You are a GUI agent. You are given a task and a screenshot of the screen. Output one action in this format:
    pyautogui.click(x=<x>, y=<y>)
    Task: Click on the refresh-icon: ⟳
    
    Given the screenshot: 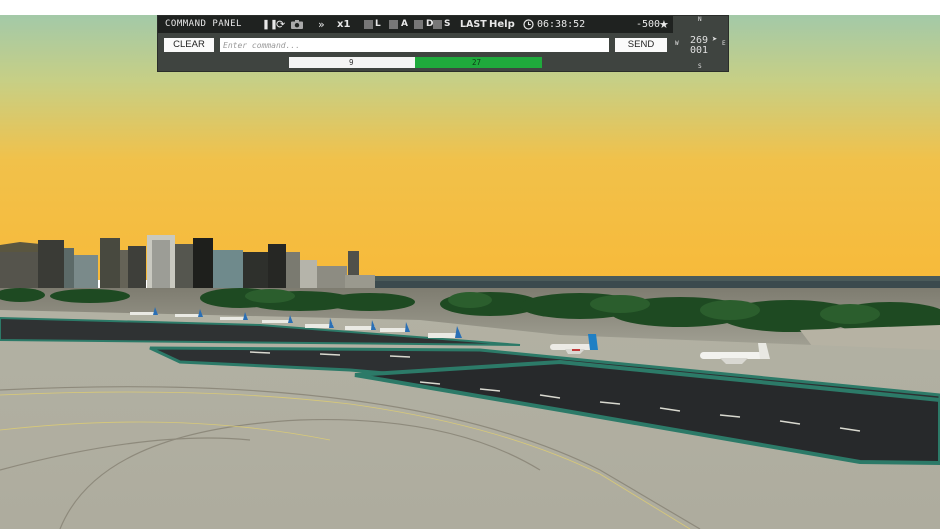 What is the action you would take?
    pyautogui.click(x=280, y=24)
    